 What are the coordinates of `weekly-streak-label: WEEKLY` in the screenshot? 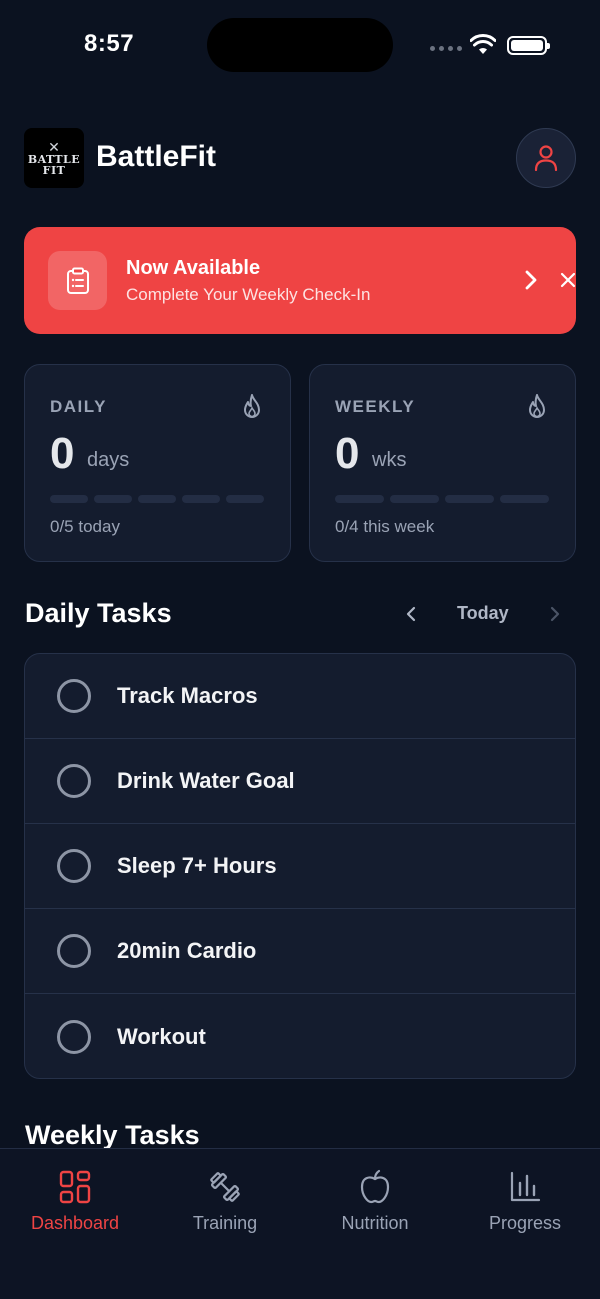 It's located at (375, 406).